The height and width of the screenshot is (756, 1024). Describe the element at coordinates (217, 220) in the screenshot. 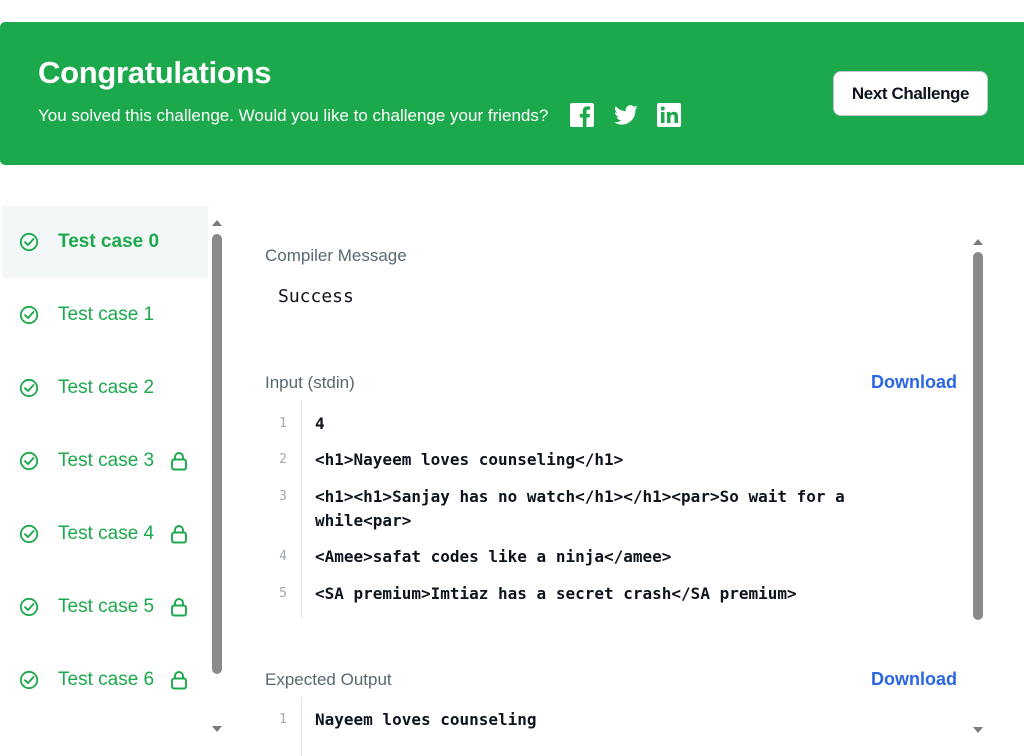

I see `sidebar-scroll-up-arrow` at that location.